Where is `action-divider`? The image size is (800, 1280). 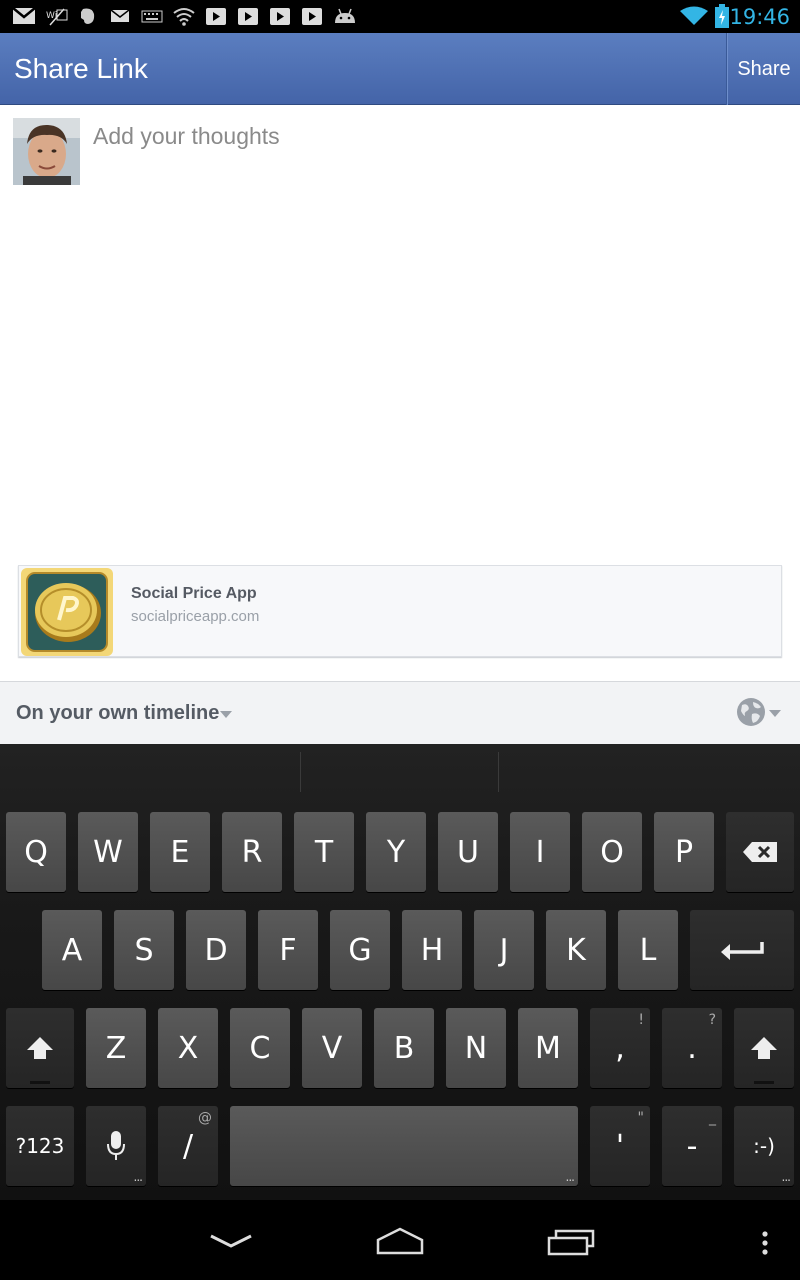
action-divider is located at coordinates (726, 69).